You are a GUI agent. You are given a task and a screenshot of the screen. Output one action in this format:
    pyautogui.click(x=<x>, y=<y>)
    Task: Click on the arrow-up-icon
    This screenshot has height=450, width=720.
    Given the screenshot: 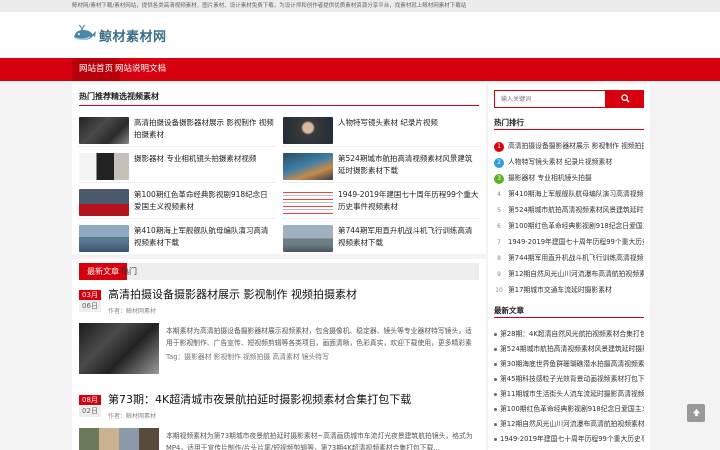 What is the action you would take?
    pyautogui.click(x=696, y=413)
    